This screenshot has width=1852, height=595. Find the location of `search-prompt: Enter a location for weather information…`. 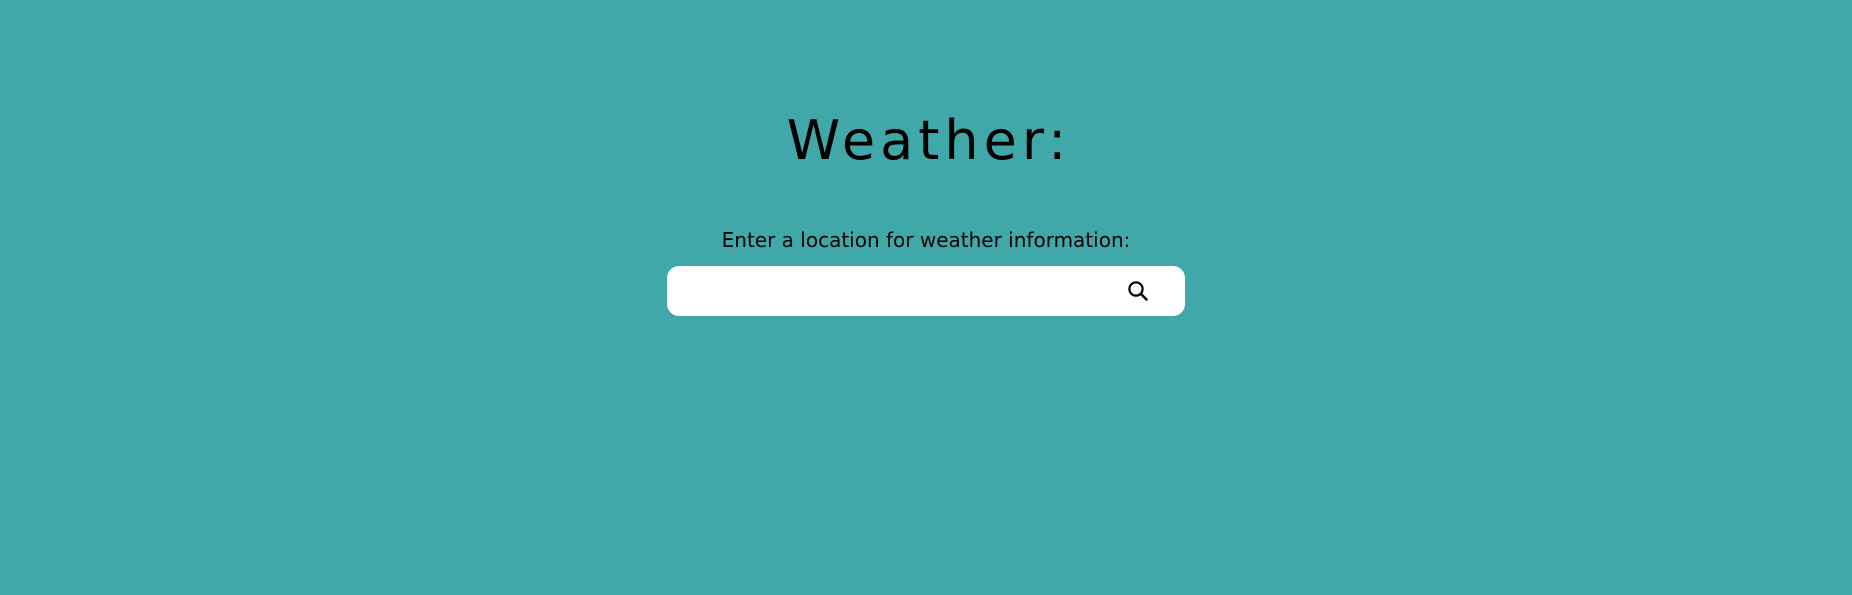

search-prompt: Enter a location for weather information… is located at coordinates (926, 240).